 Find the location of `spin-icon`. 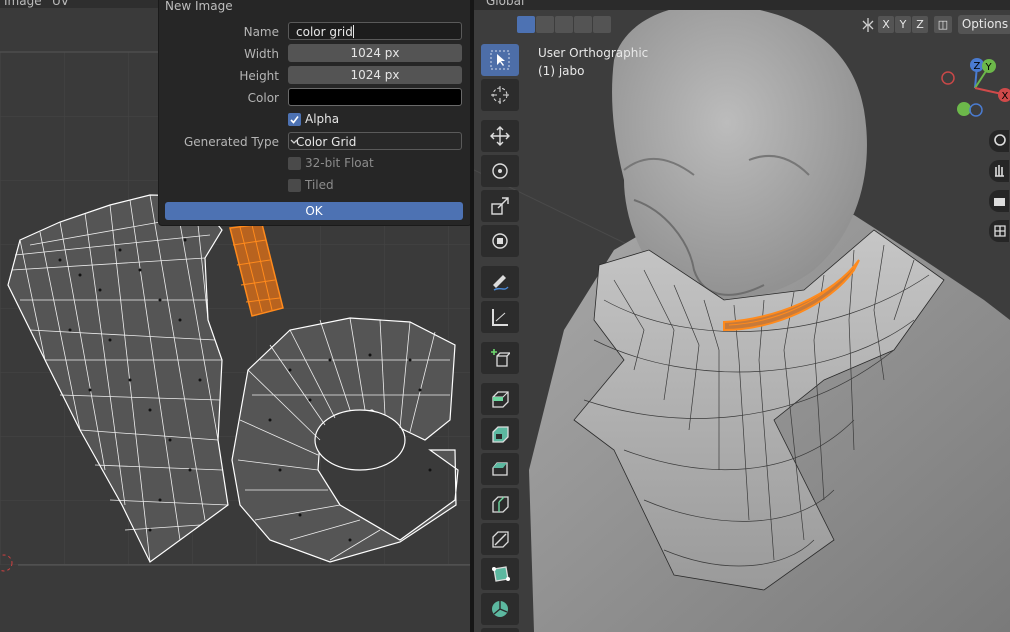

spin-icon is located at coordinates (500, 609).